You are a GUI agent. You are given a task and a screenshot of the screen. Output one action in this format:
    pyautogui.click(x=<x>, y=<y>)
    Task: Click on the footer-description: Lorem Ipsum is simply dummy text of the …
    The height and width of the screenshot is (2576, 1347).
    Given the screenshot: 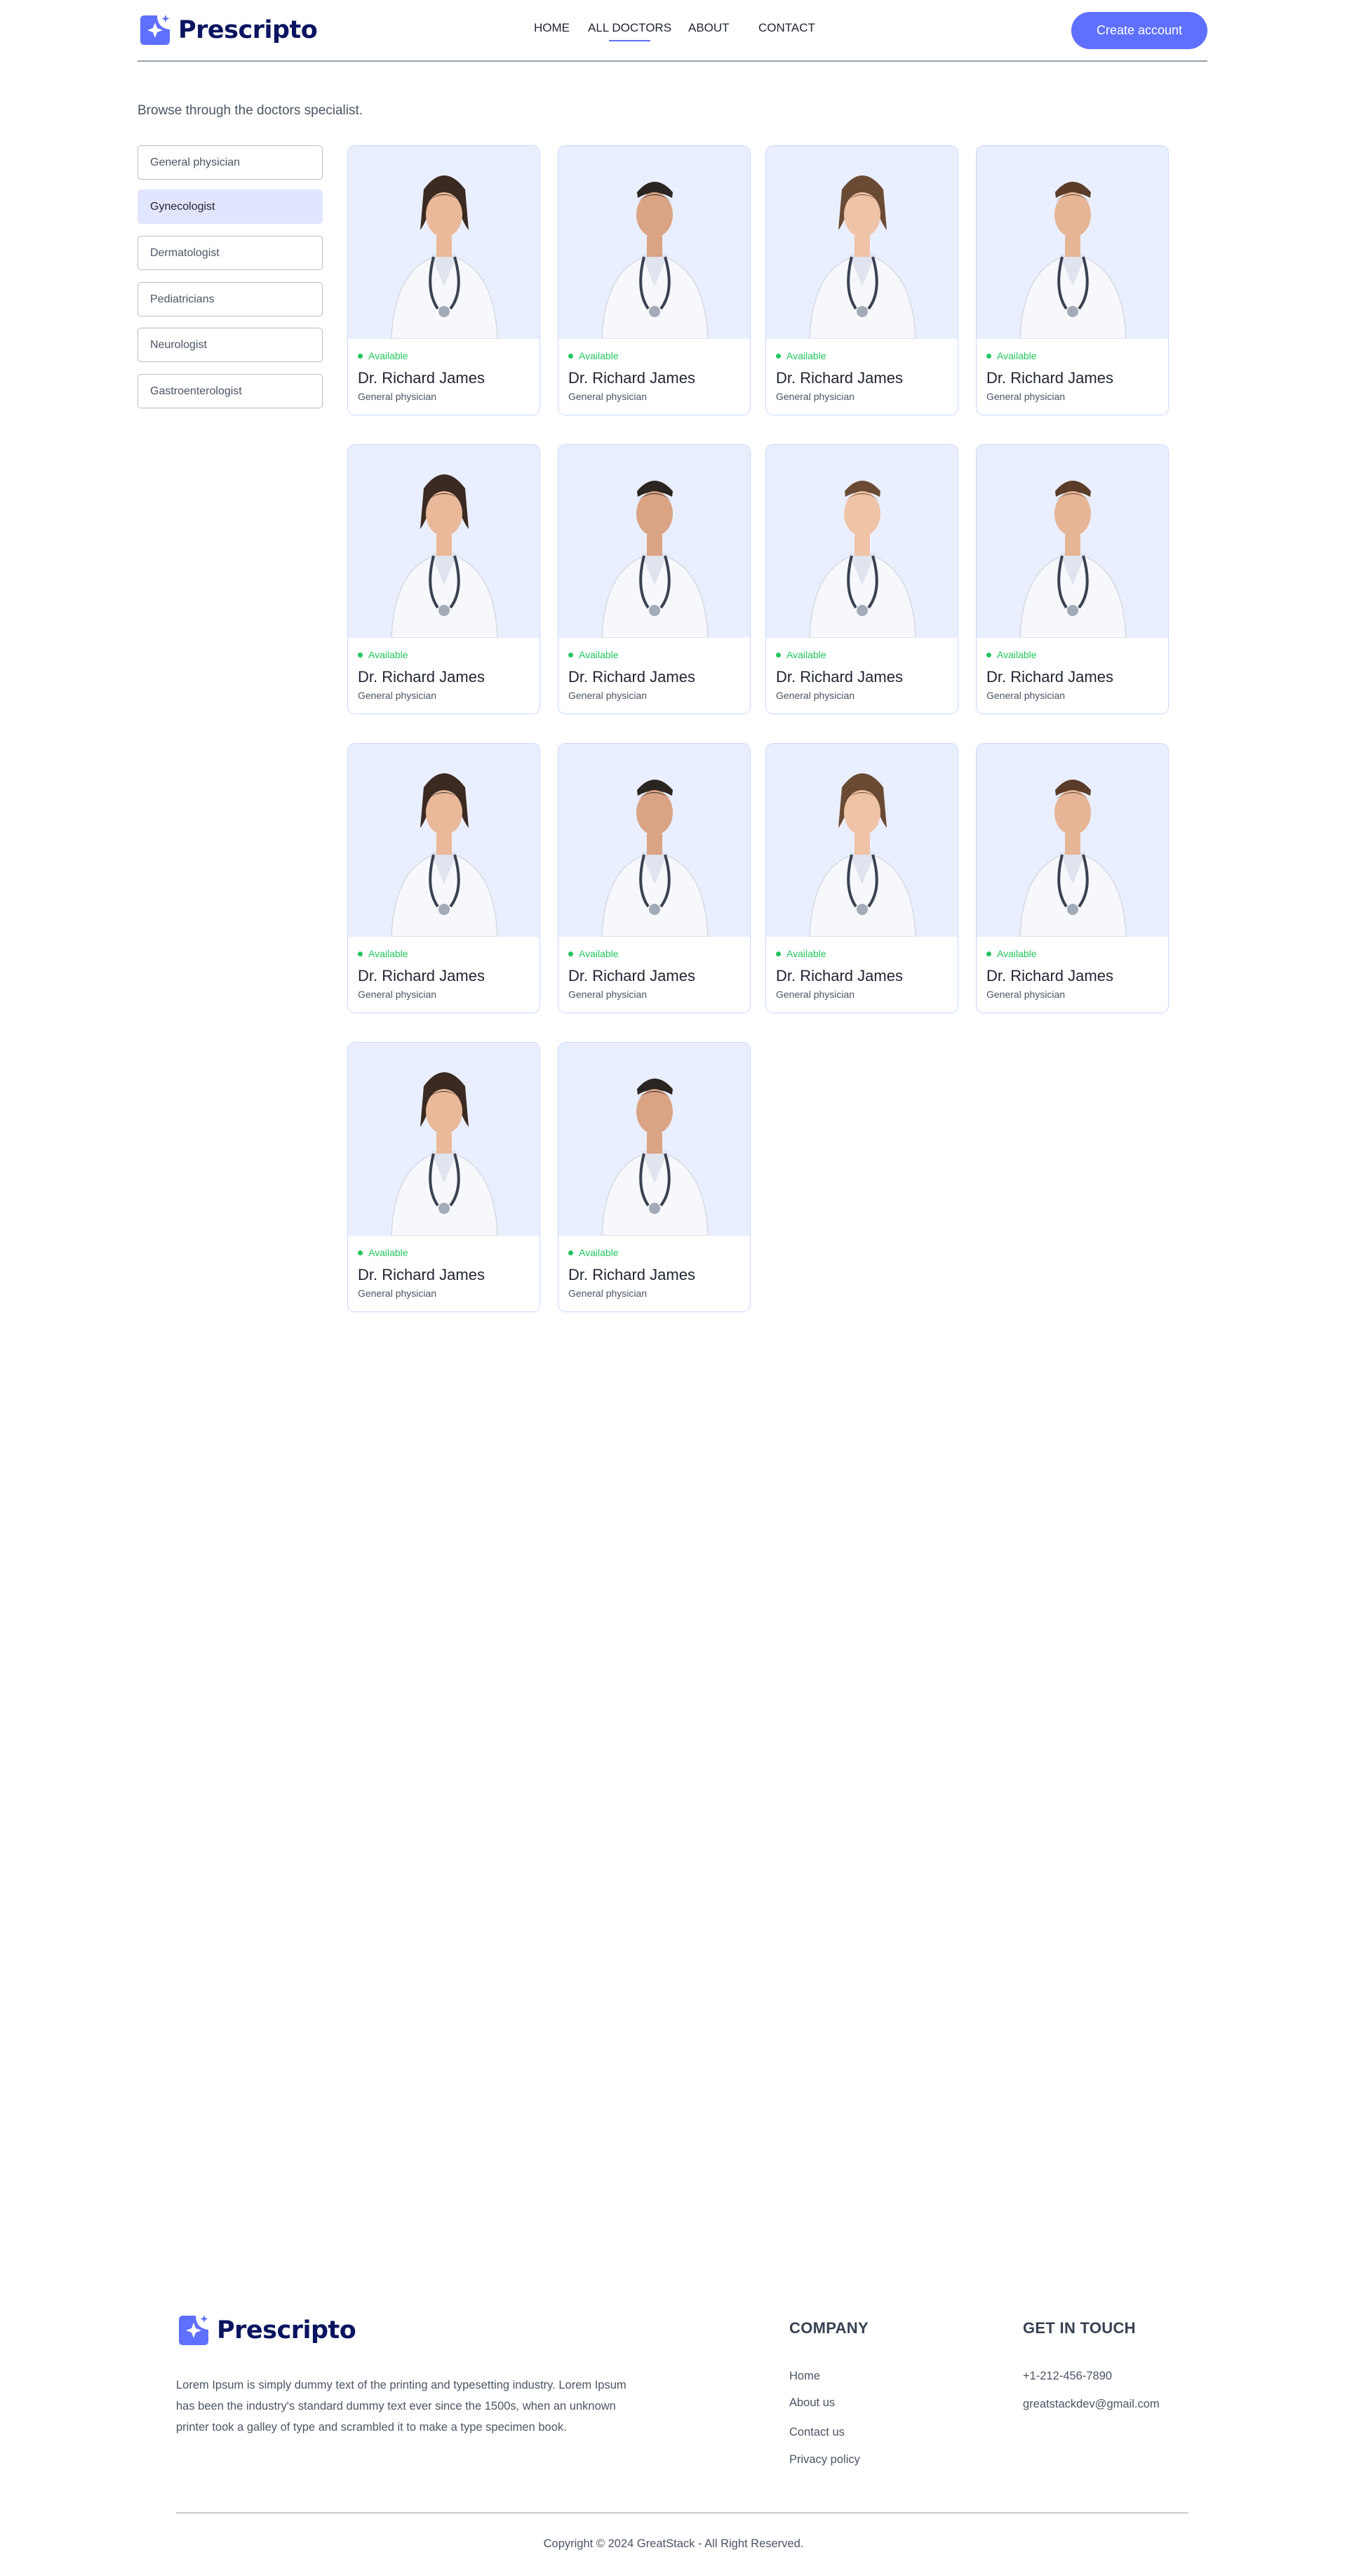 What is the action you would take?
    pyautogui.click(x=401, y=2406)
    